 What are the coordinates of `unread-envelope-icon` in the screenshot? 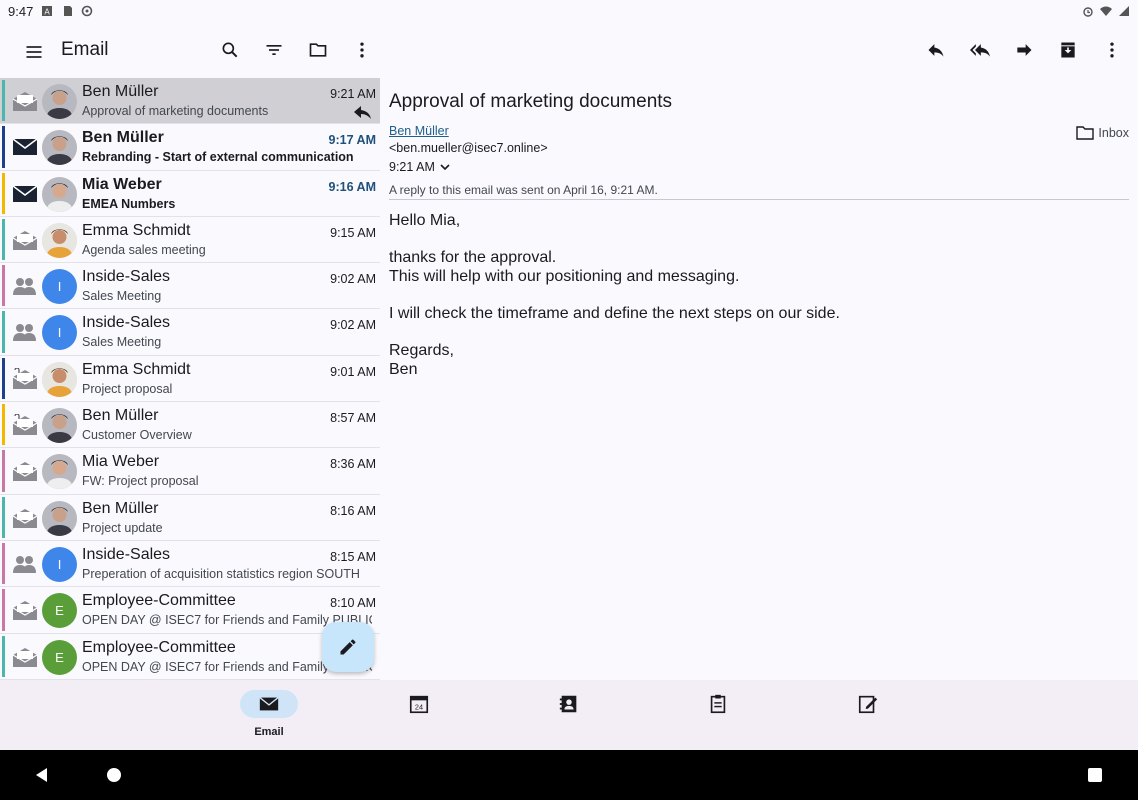 It's located at (25, 147).